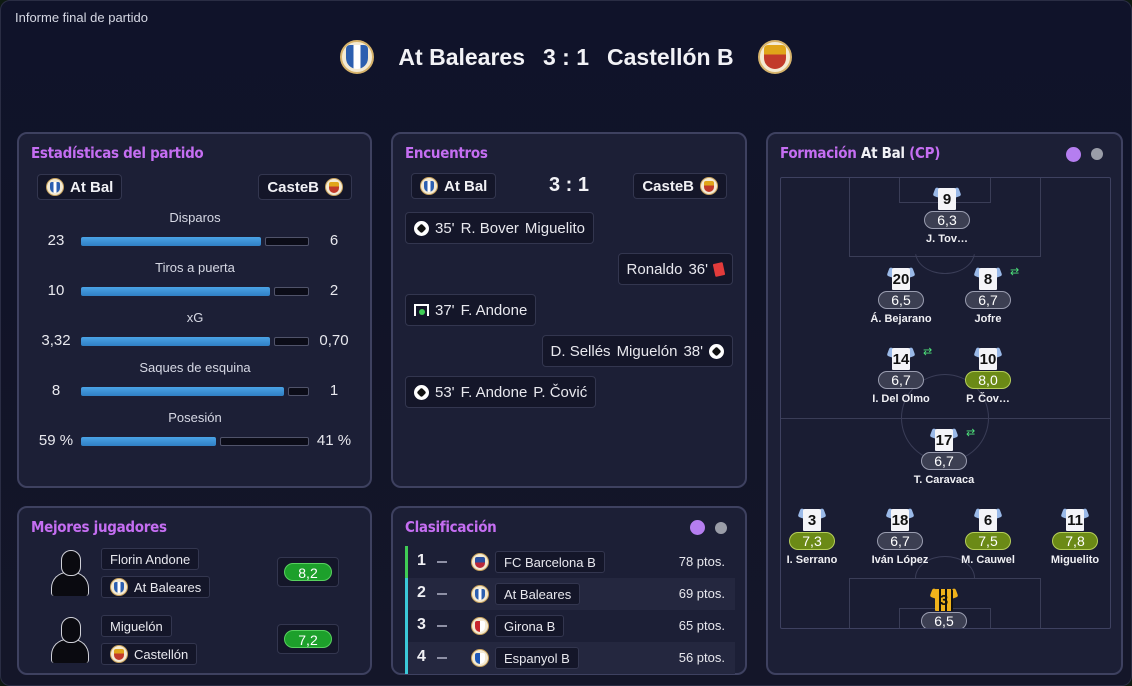 This screenshot has width=1132, height=686. Describe the element at coordinates (480, 594) in the screenshot. I see `team-crest-icon` at that location.